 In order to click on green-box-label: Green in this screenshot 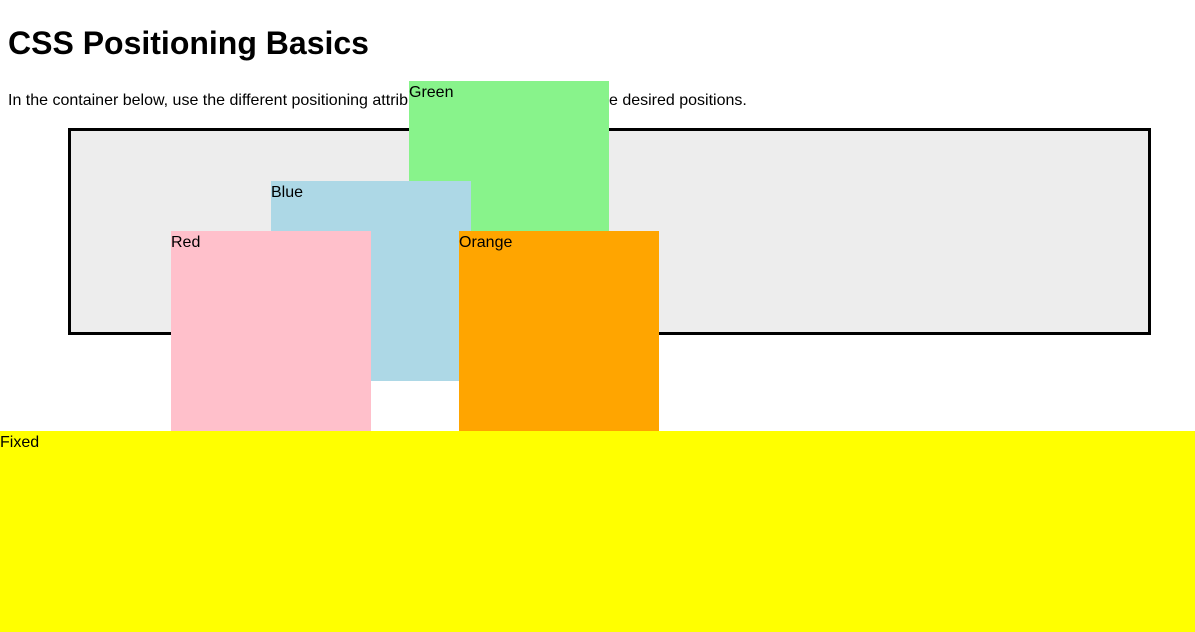, I will do `click(431, 92)`.